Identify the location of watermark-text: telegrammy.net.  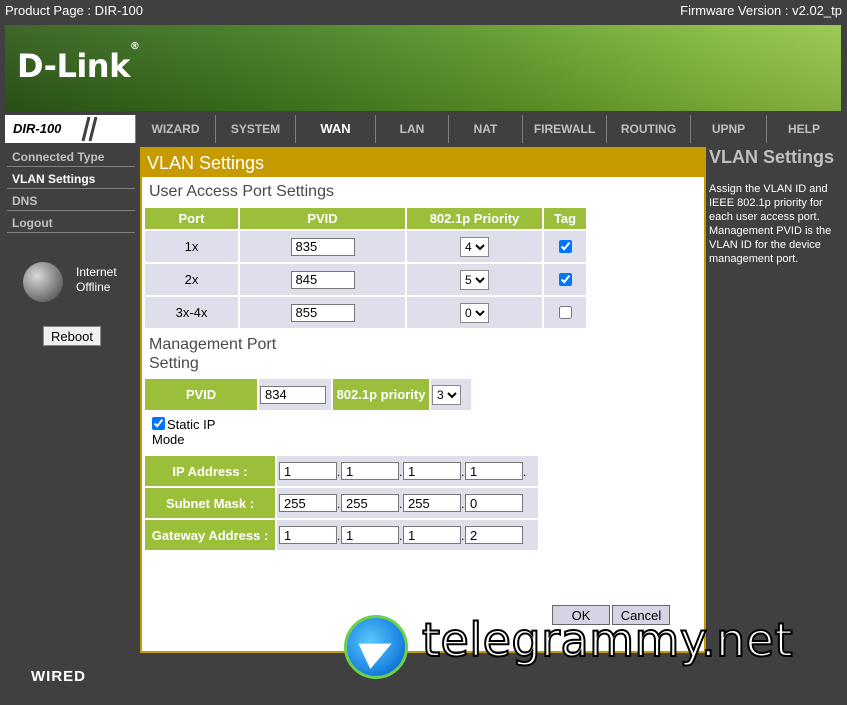
(607, 640).